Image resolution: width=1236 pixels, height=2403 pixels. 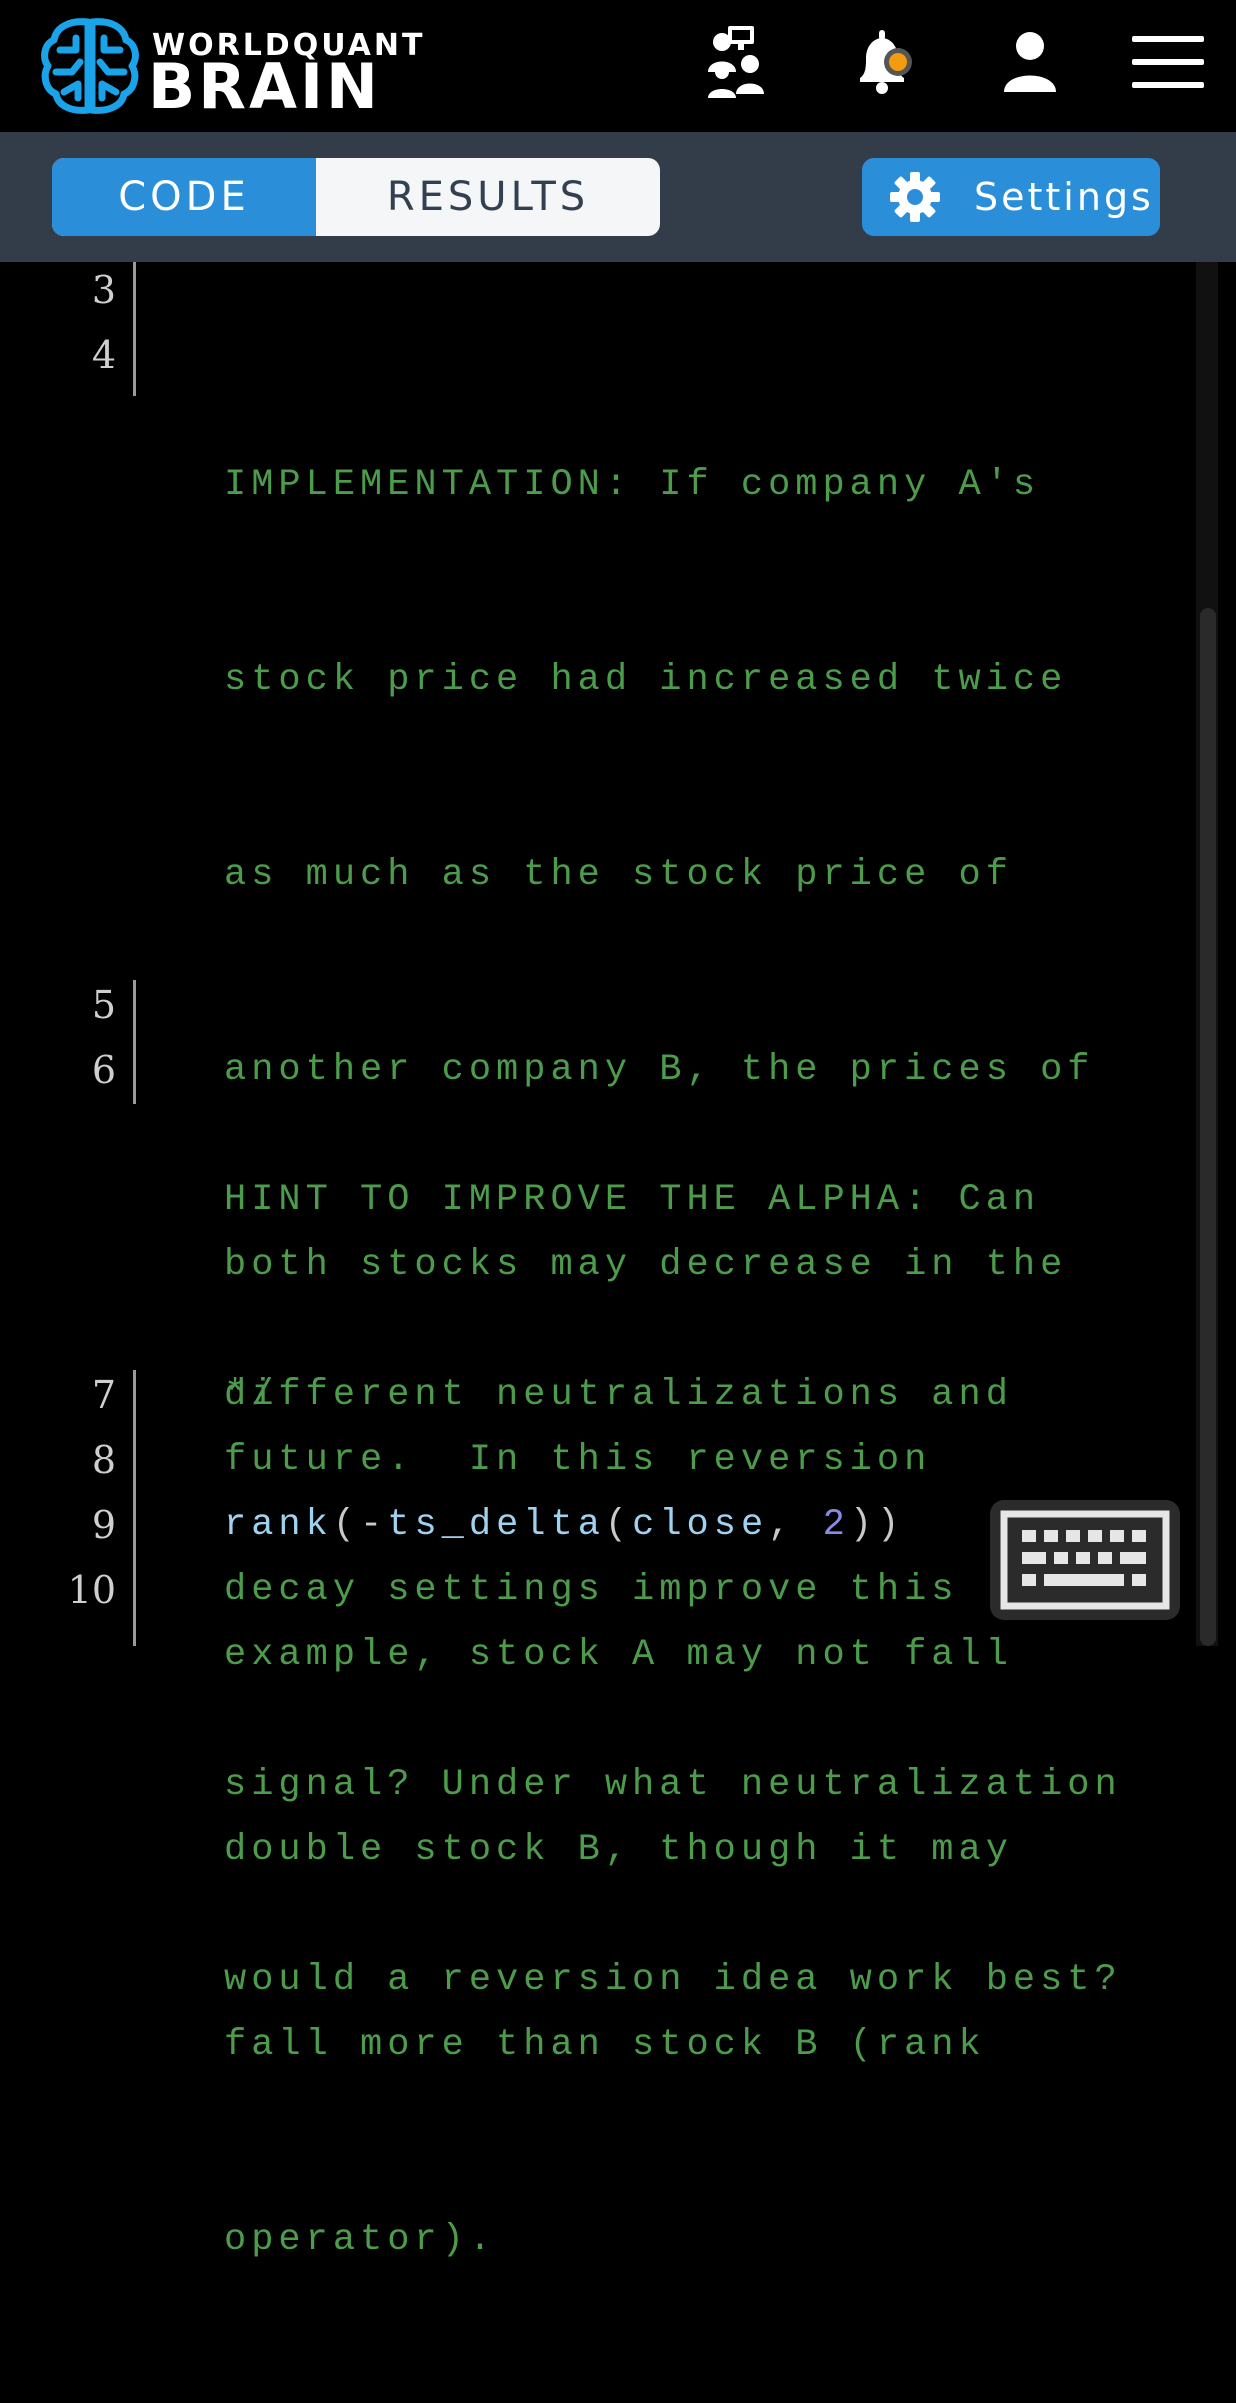 I want to click on code-line-text: as much as the stock price of, so click(x=618, y=875).